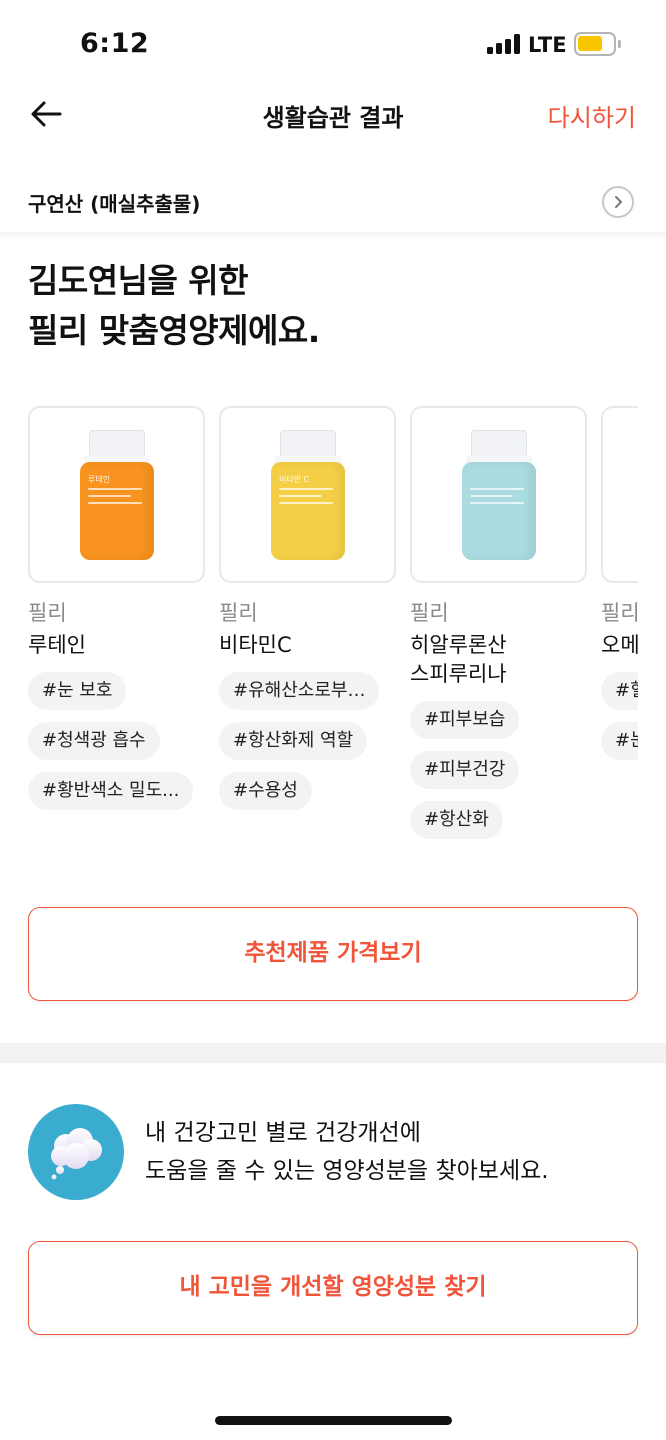  I want to click on headline: 김도연님을 위한 필리 맞춤영양제에요., so click(174, 306).